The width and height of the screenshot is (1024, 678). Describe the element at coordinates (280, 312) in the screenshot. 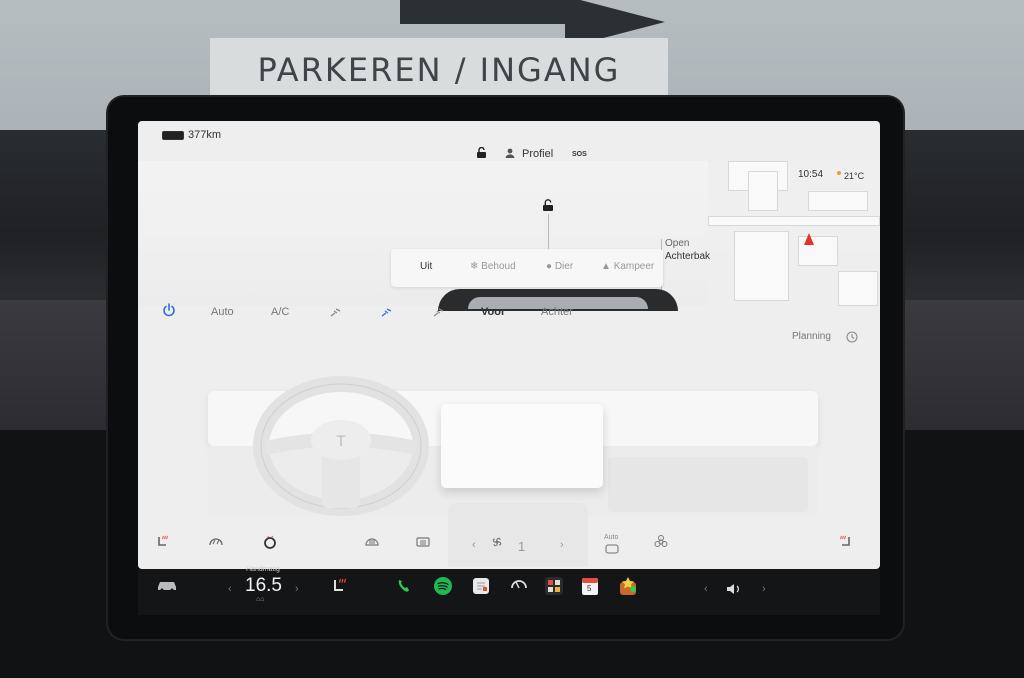

I see `ac-button: A/C` at that location.